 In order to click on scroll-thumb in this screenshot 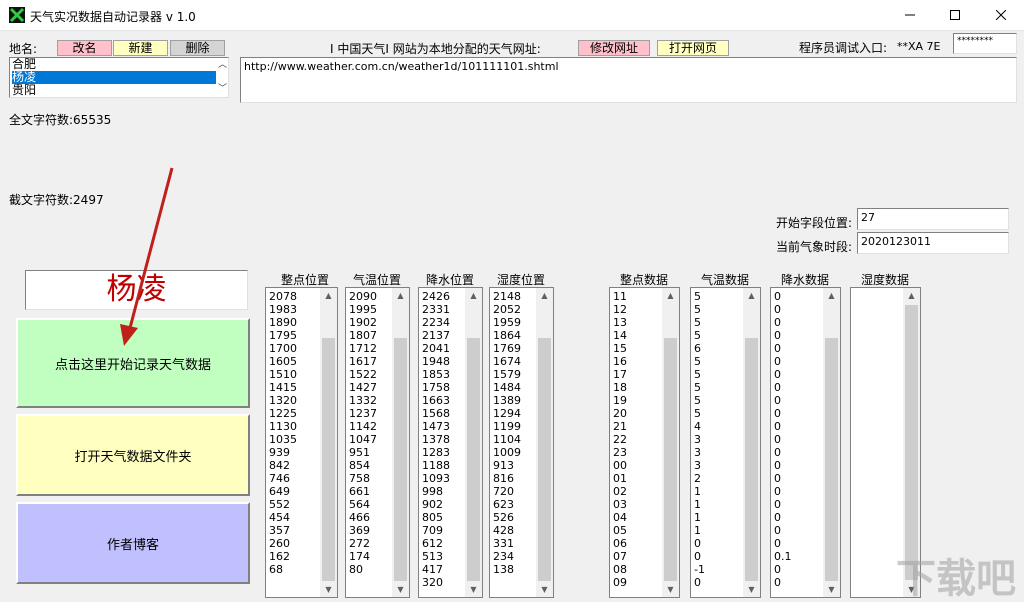, I will do `click(831, 459)`.